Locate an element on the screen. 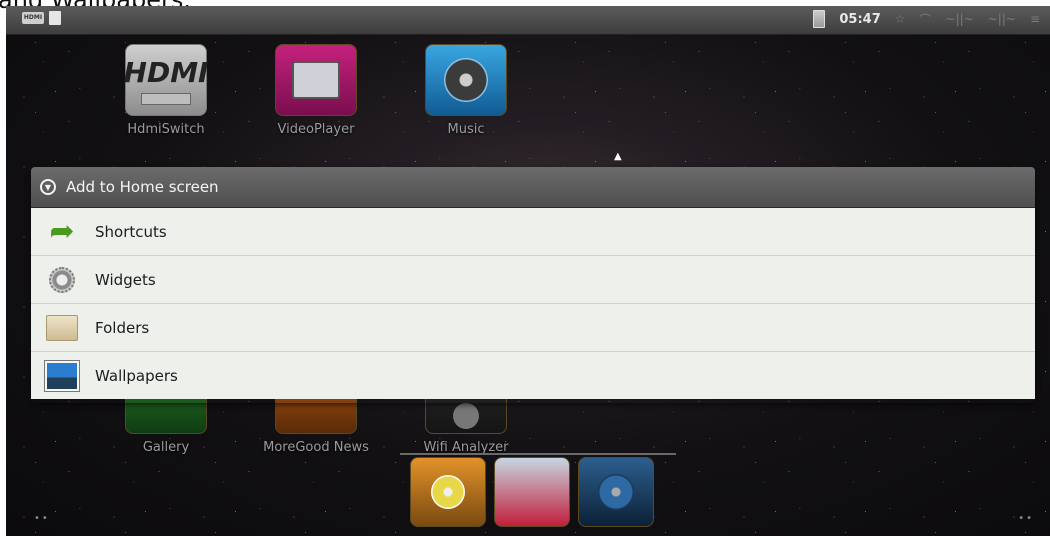 This screenshot has height=536, width=1050. dialog-title-bar: ▼ Add to Home screen is located at coordinates (533, 187).